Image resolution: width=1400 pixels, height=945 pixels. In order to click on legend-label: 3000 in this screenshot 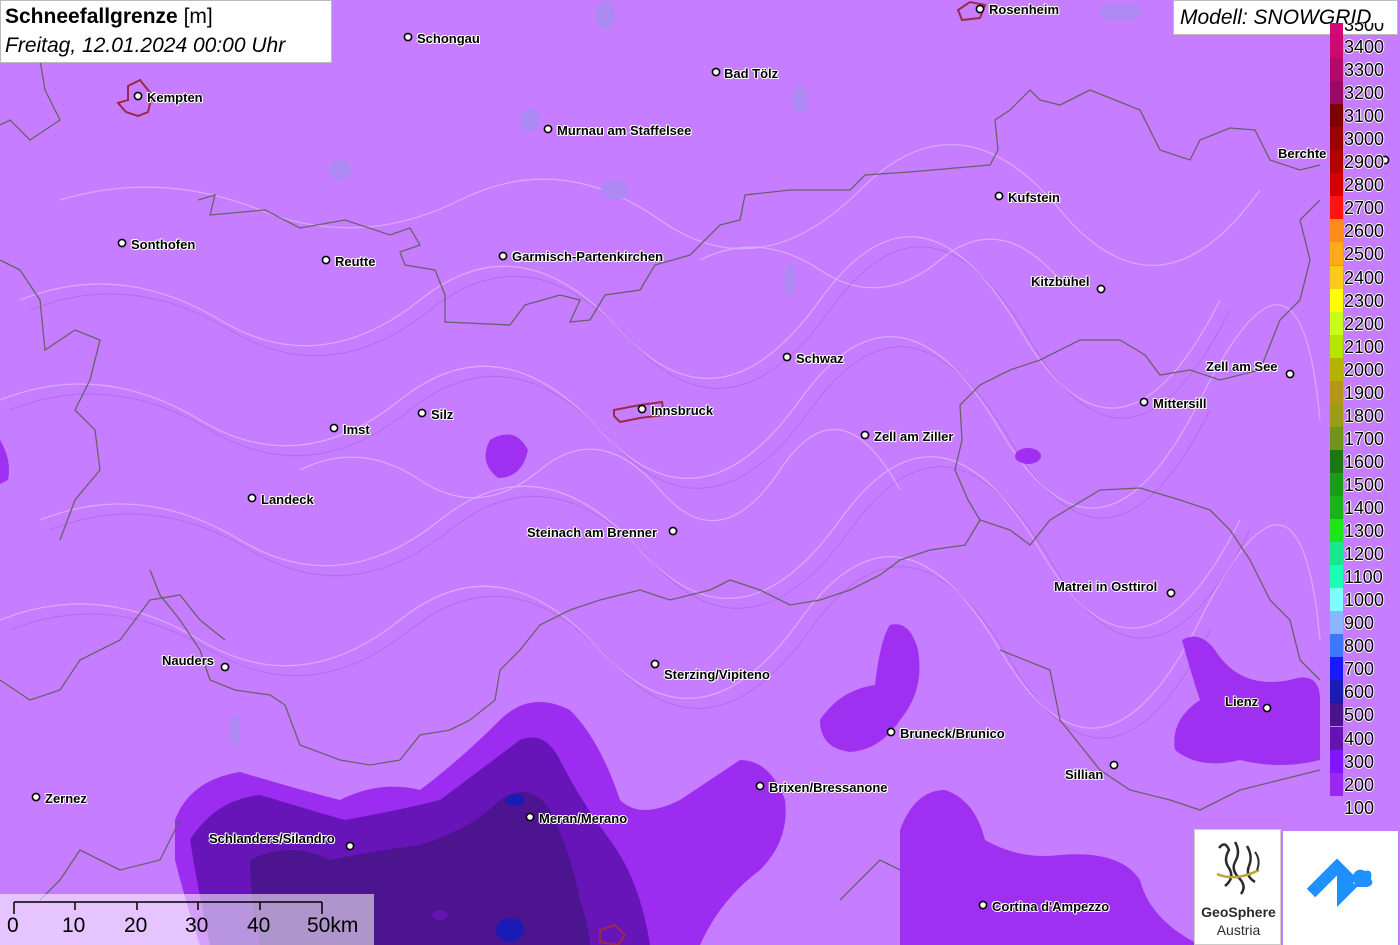, I will do `click(1364, 139)`.